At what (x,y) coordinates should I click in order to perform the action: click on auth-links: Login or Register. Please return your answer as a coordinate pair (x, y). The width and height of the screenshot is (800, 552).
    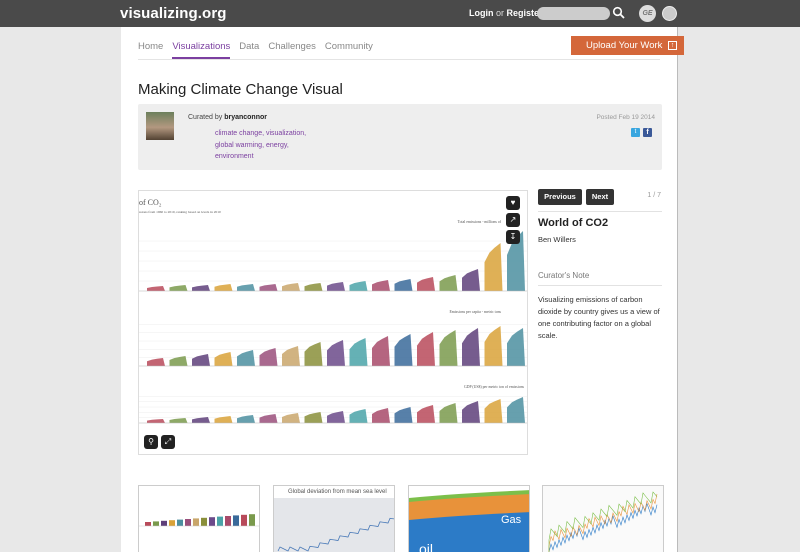
    Looking at the image, I should click on (506, 13).